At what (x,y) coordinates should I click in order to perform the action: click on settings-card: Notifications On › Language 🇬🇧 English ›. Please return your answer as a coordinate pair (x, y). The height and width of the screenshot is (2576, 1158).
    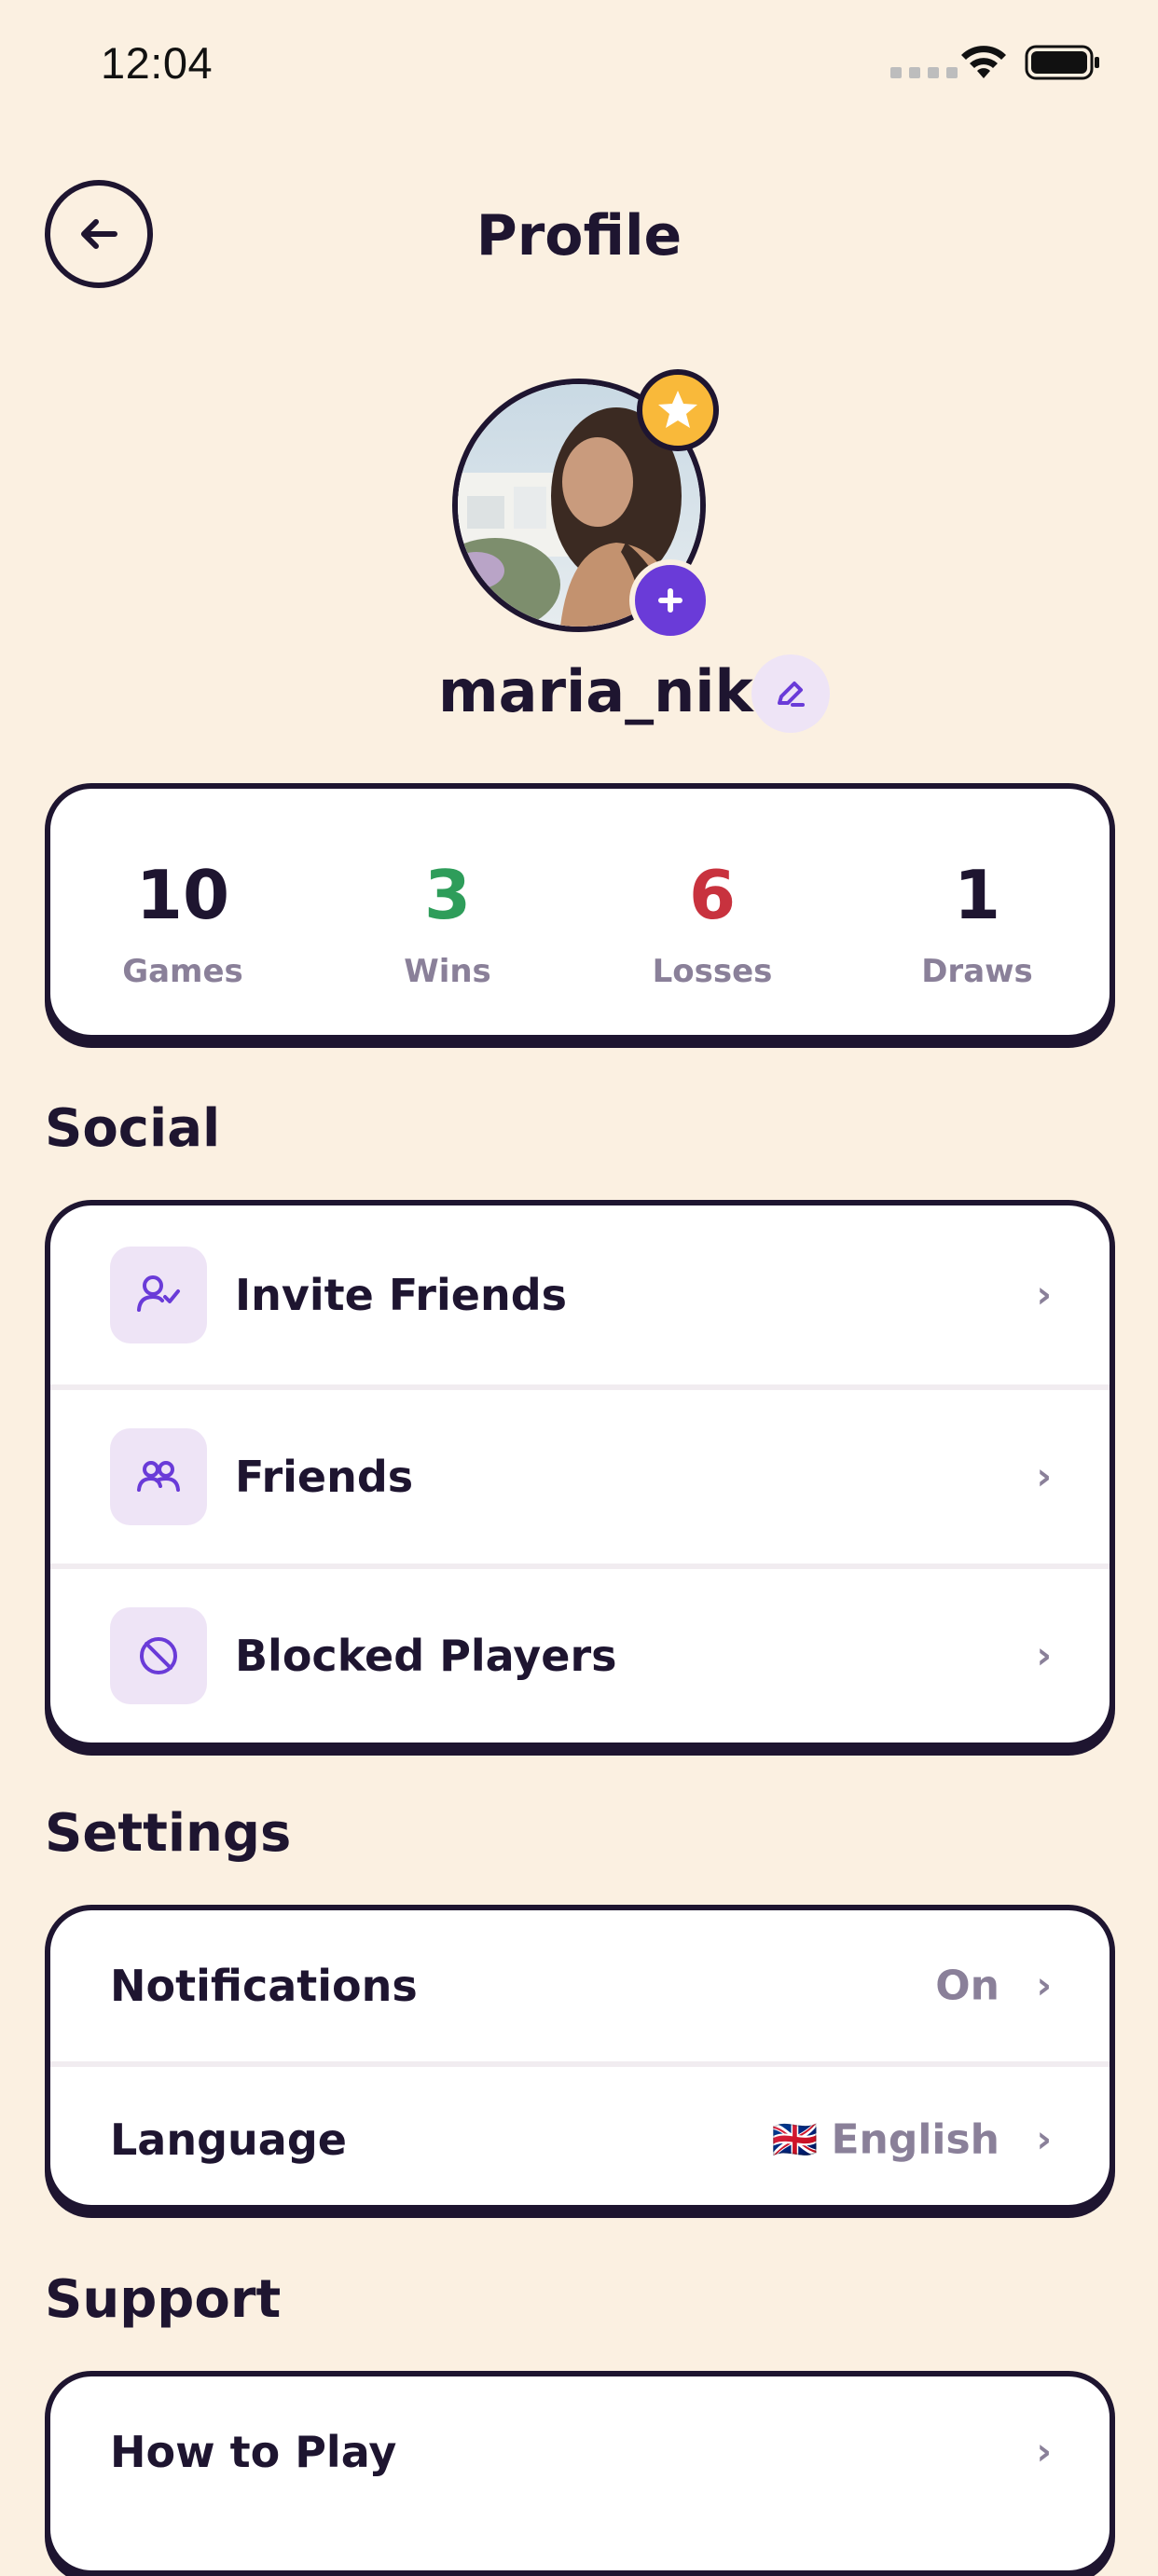
    Looking at the image, I should click on (580, 2058).